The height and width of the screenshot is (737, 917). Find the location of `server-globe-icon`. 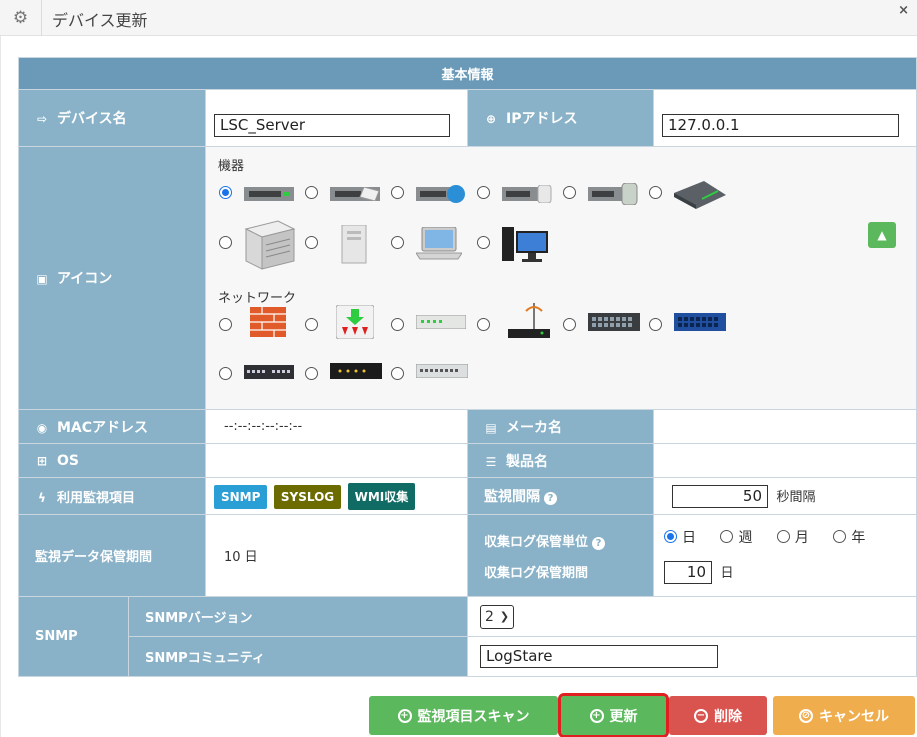

server-globe-icon is located at coordinates (440, 194).